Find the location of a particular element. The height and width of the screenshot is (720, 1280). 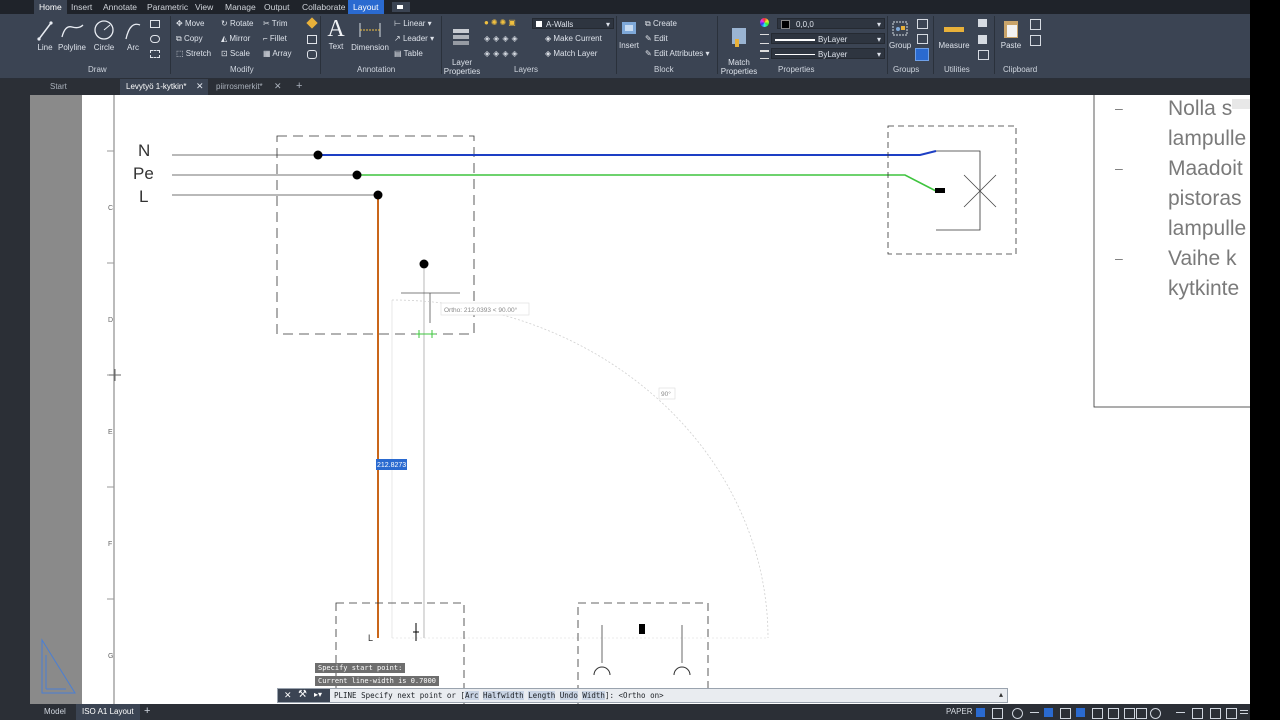

copy-button: ⧉ Copy is located at coordinates (189, 39).